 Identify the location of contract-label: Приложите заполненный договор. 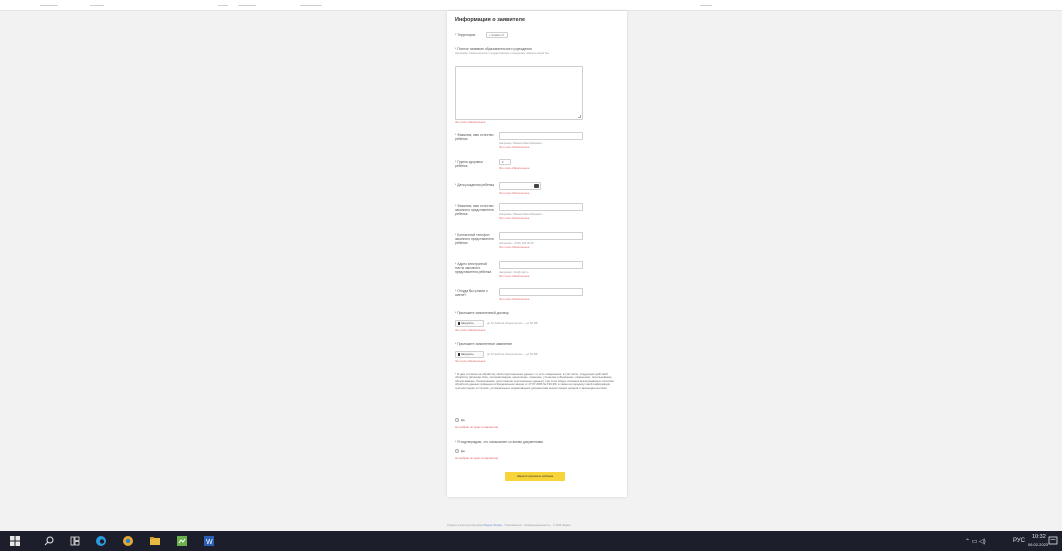
(481, 313).